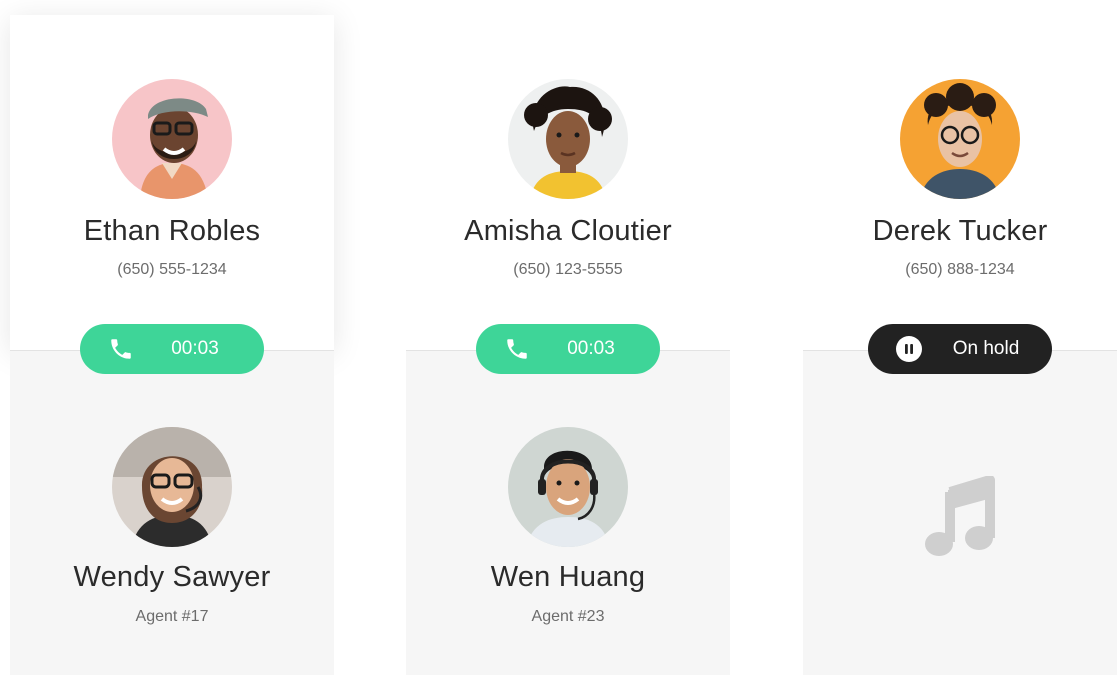  Describe the element at coordinates (172, 231) in the screenshot. I see `caller-name: Ethan Robles` at that location.